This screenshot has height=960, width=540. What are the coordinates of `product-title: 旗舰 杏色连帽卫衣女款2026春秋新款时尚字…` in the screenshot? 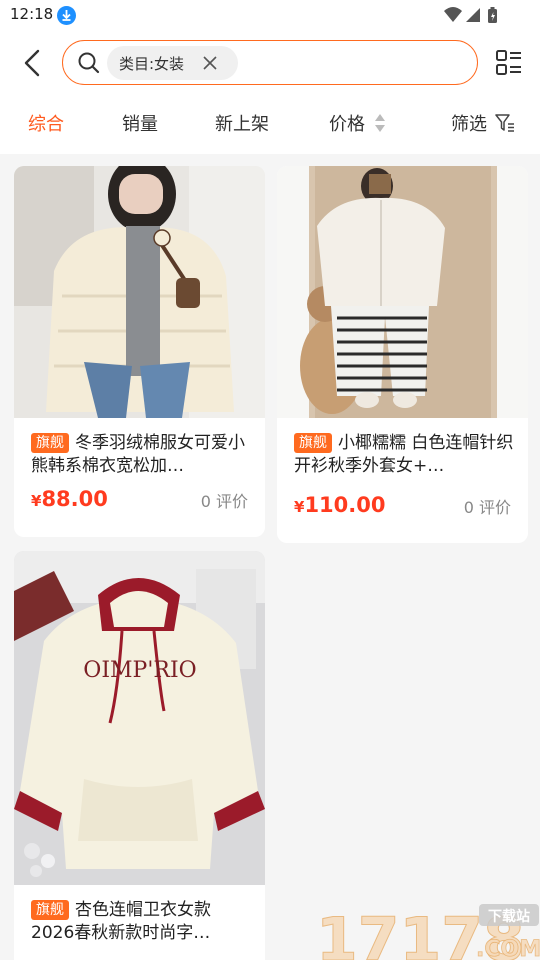 It's located at (141, 922).